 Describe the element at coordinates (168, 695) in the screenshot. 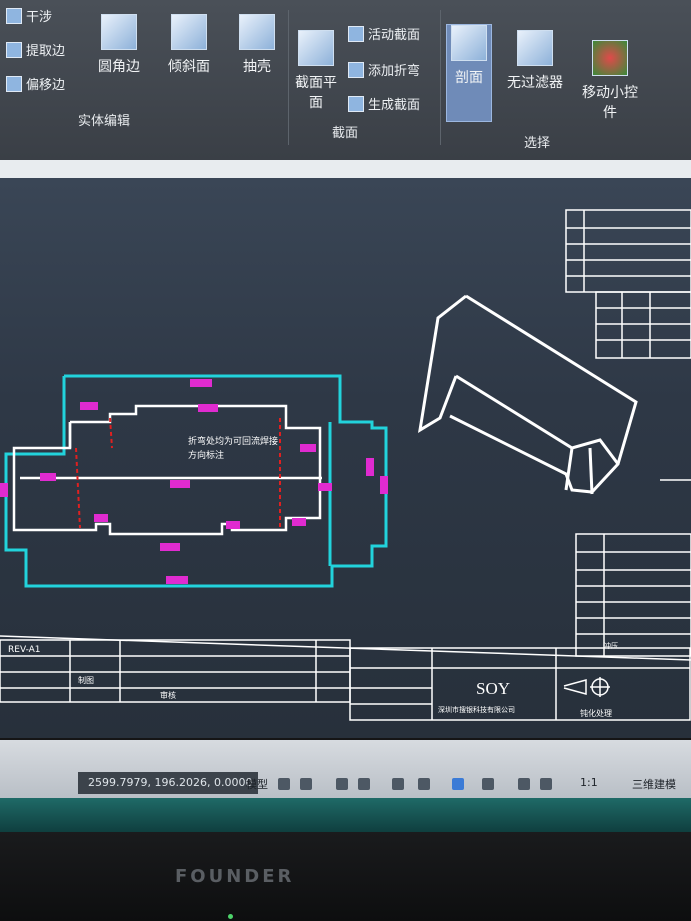

I see `approval-label: 审核` at that location.